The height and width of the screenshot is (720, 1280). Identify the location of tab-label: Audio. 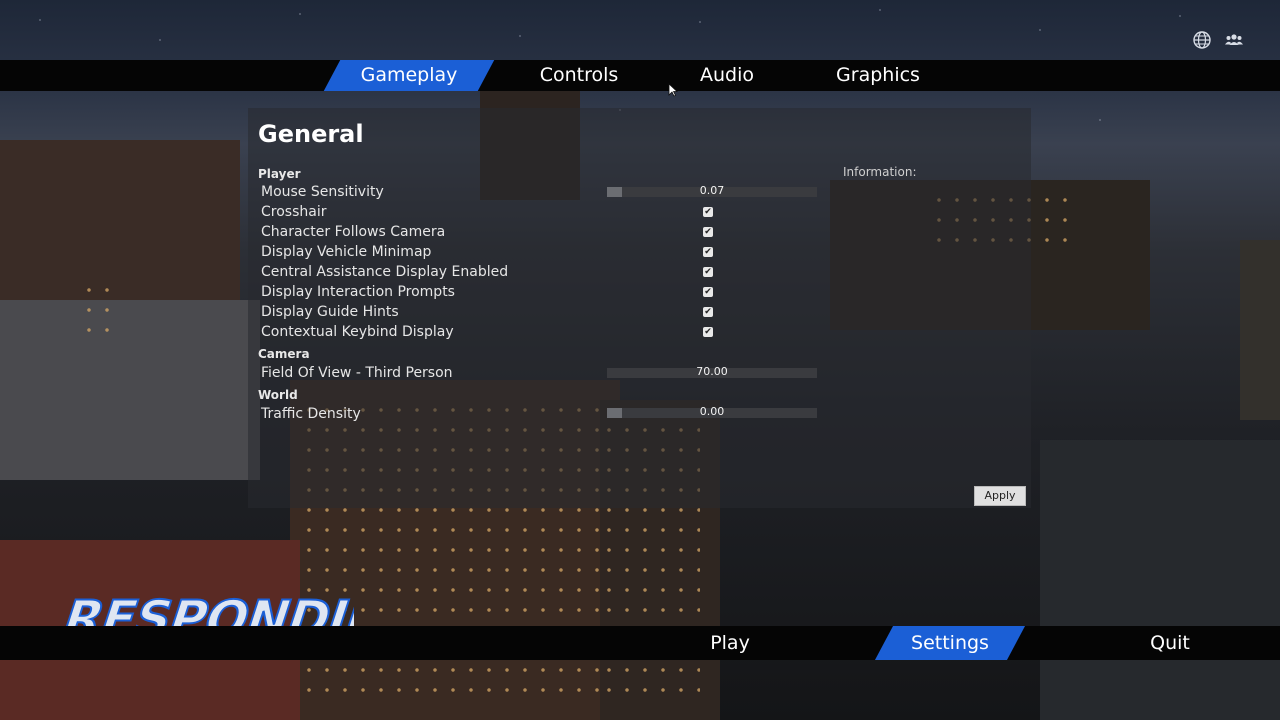
(726, 75).